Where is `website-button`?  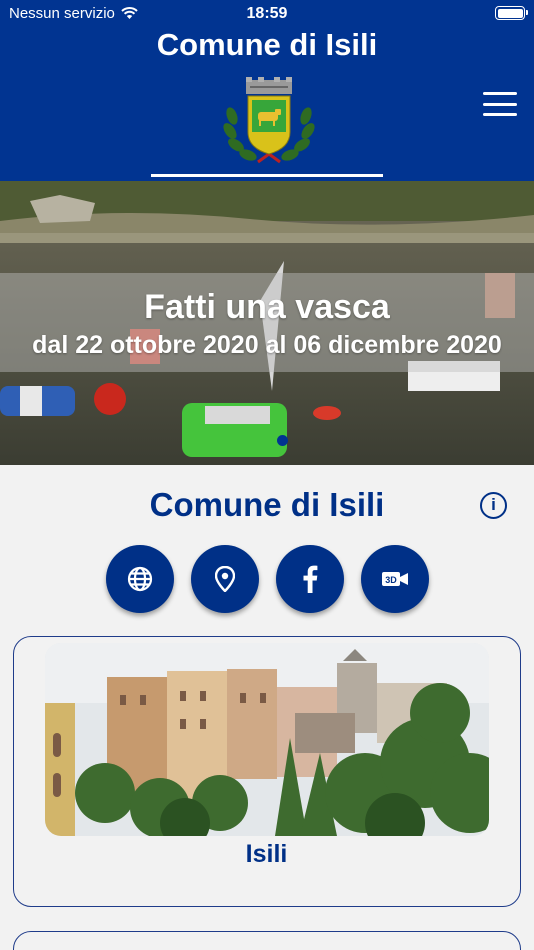
website-button is located at coordinates (140, 579).